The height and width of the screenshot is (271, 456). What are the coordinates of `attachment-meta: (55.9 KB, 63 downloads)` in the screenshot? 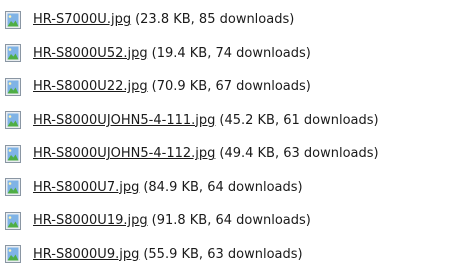 It's located at (223, 254).